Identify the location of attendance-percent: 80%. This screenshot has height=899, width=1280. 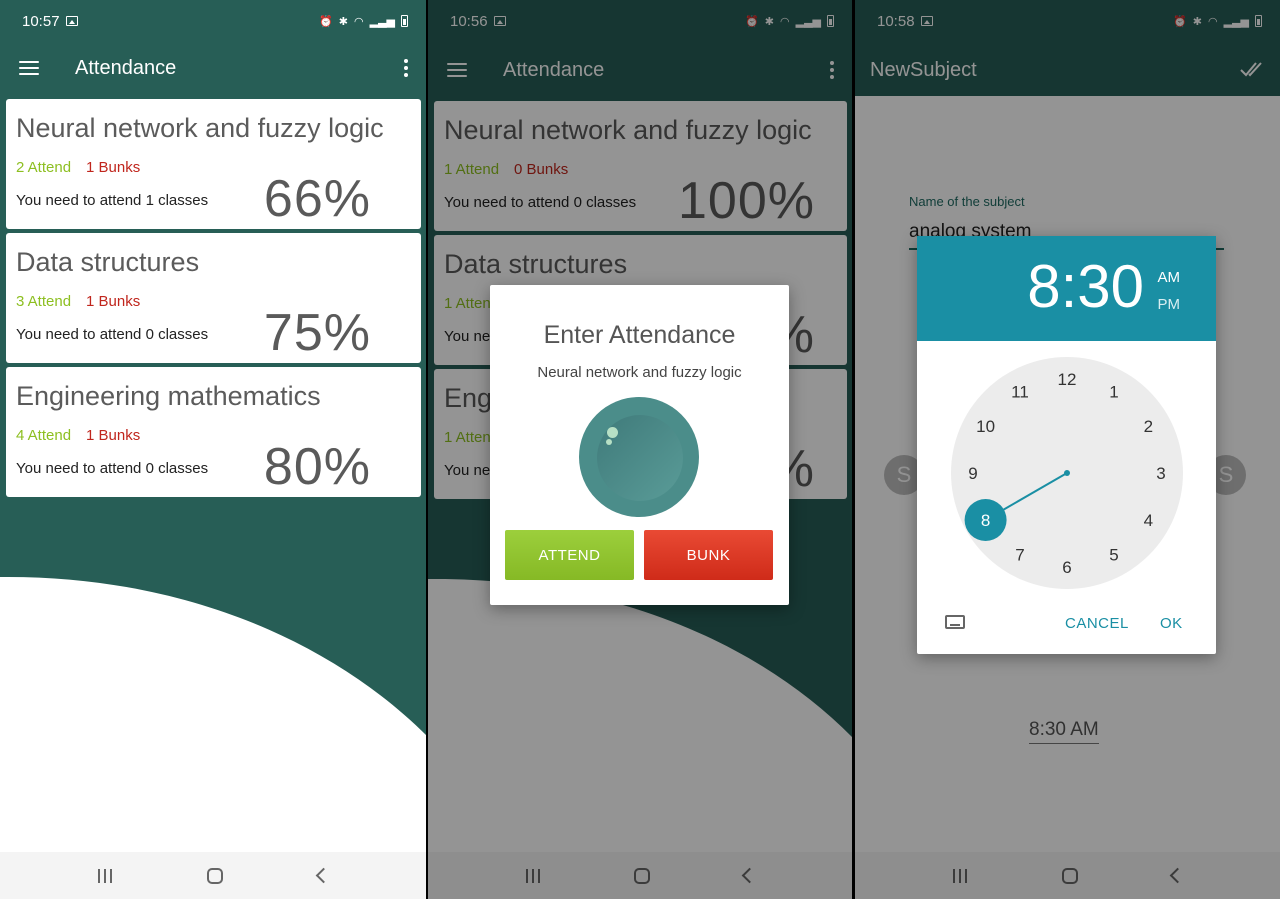
(317, 467).